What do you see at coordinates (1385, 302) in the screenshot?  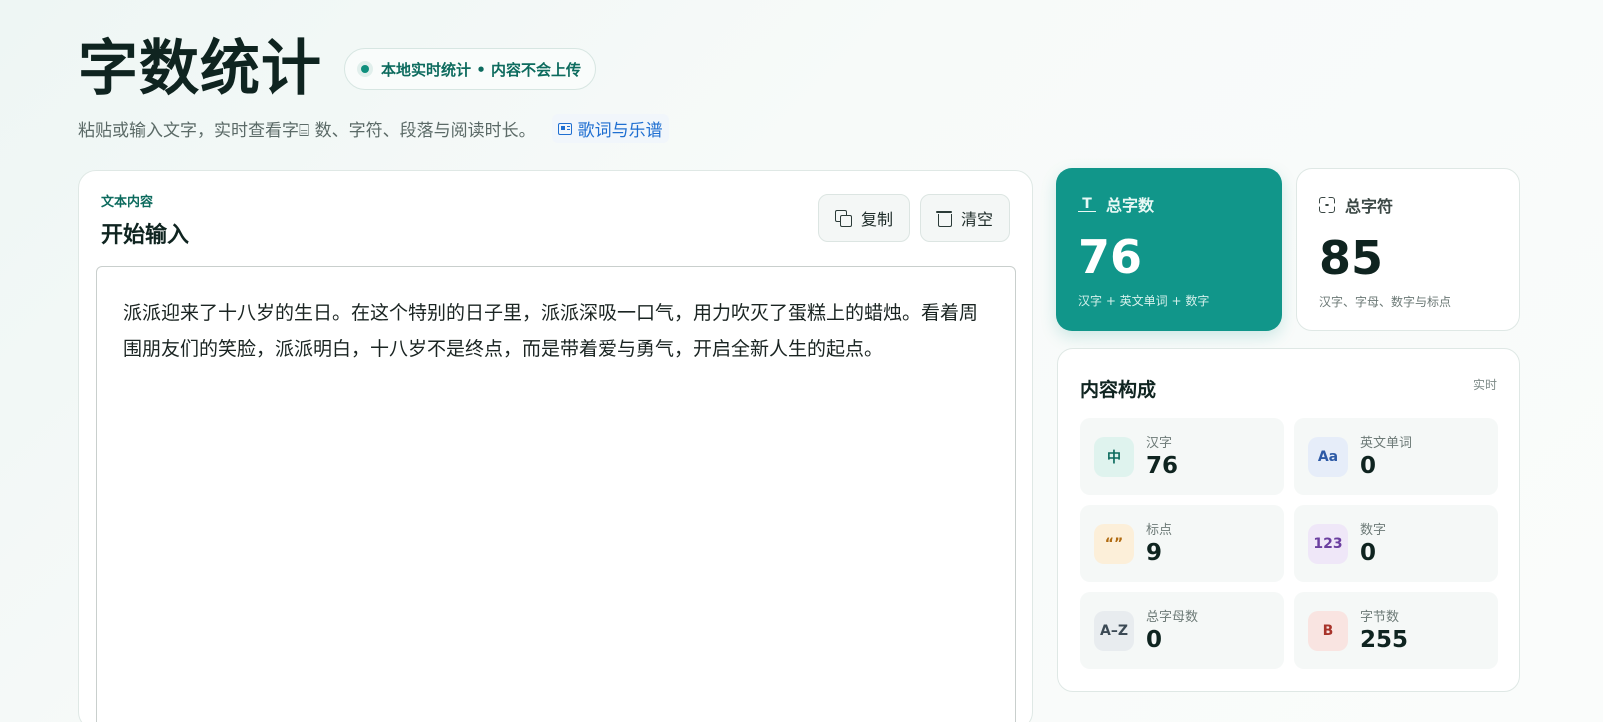 I see `total-chars-caption: 汉字、字母、数字与标点` at bounding box center [1385, 302].